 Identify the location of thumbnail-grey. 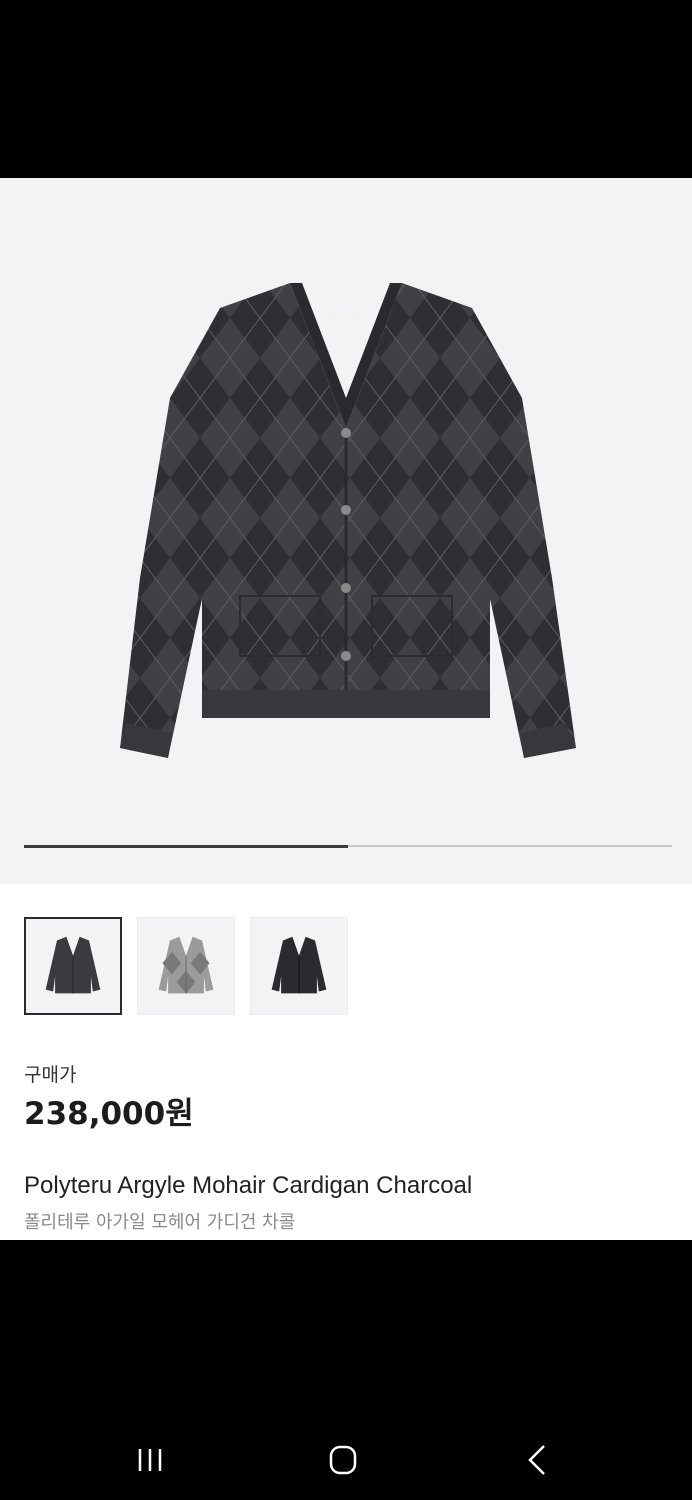
(186, 966).